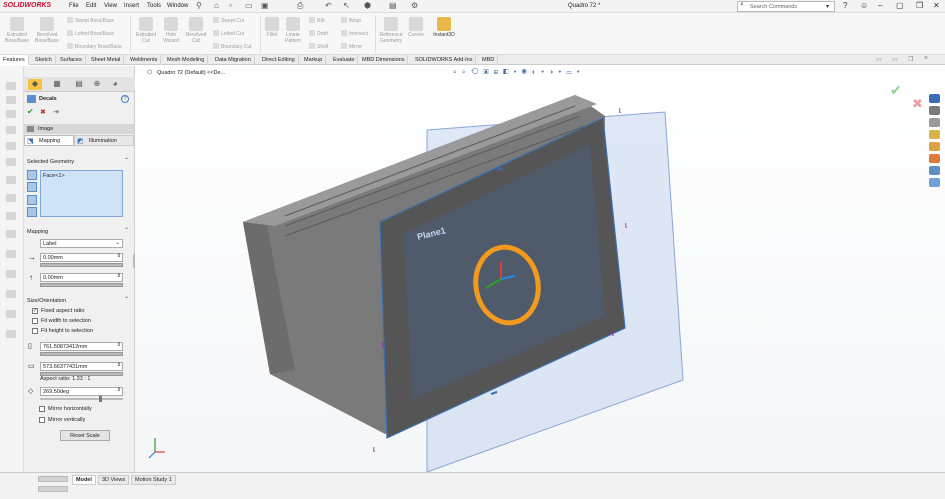 This screenshot has height=499, width=945. I want to click on vertical-offset-input: 0.00mm ⇕, so click(81, 277).